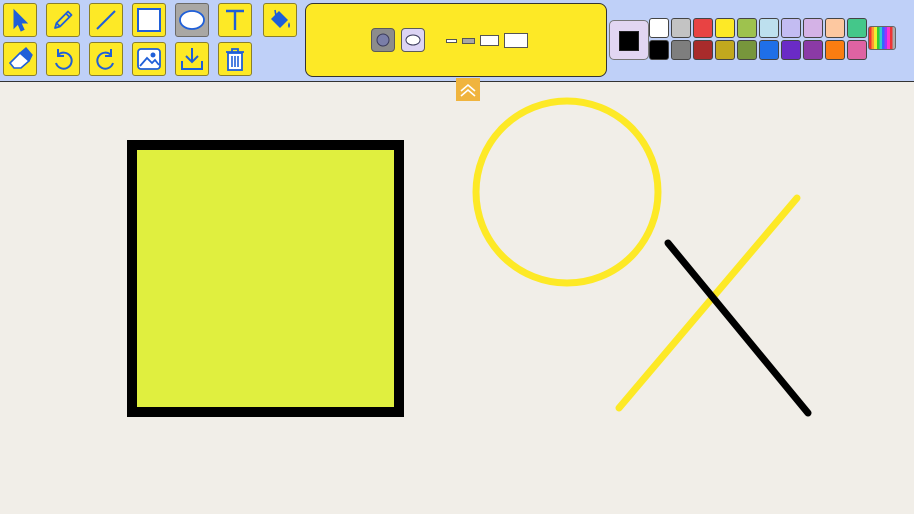 The height and width of the screenshot is (514, 914). I want to click on fill-tool-button, so click(280, 20).